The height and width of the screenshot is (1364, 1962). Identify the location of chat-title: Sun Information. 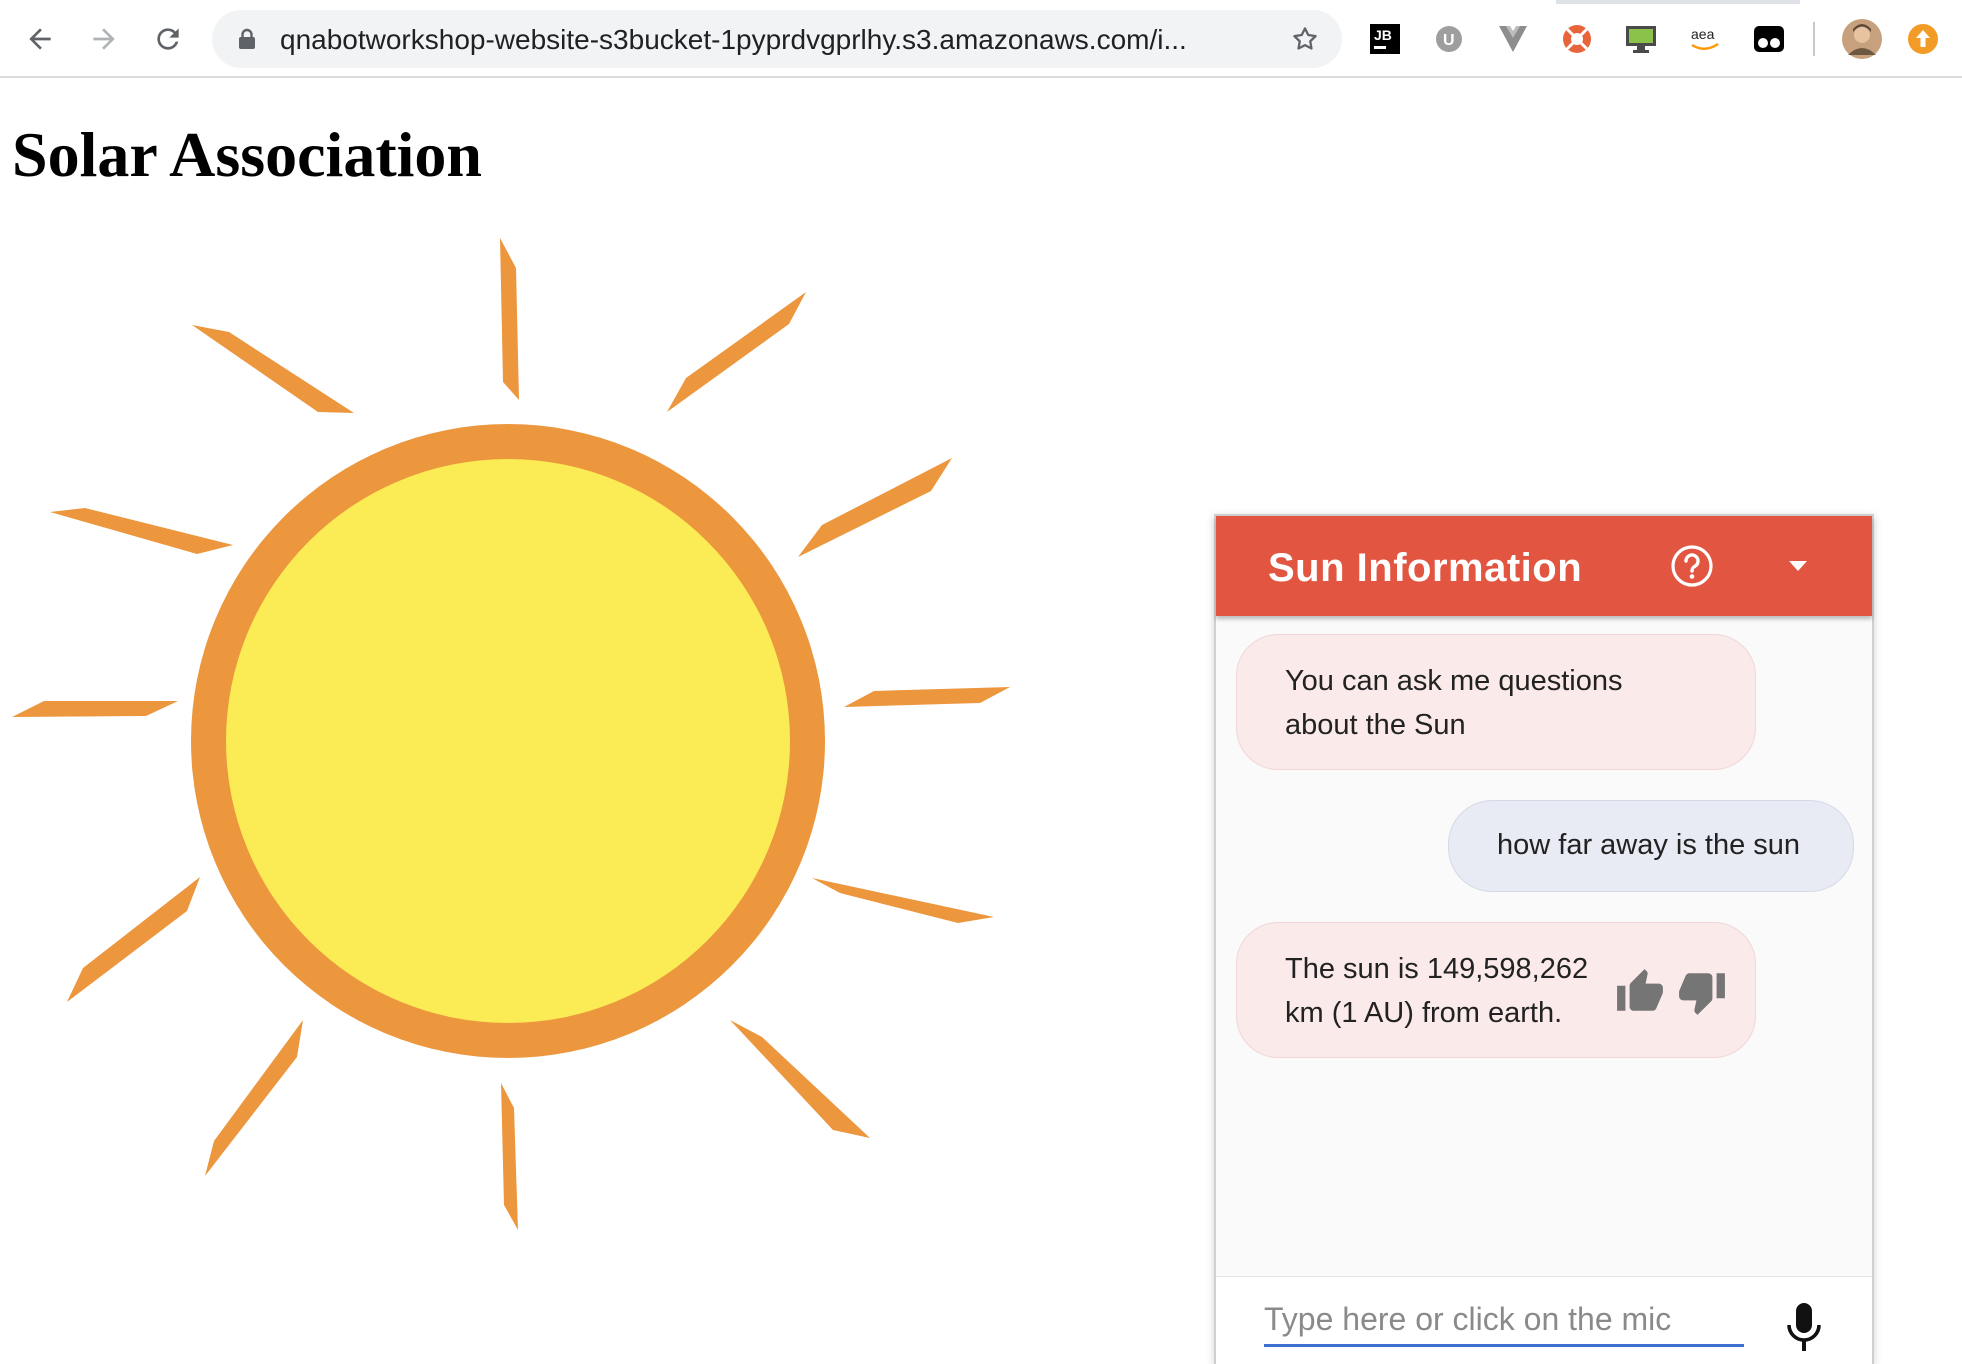
(1425, 568).